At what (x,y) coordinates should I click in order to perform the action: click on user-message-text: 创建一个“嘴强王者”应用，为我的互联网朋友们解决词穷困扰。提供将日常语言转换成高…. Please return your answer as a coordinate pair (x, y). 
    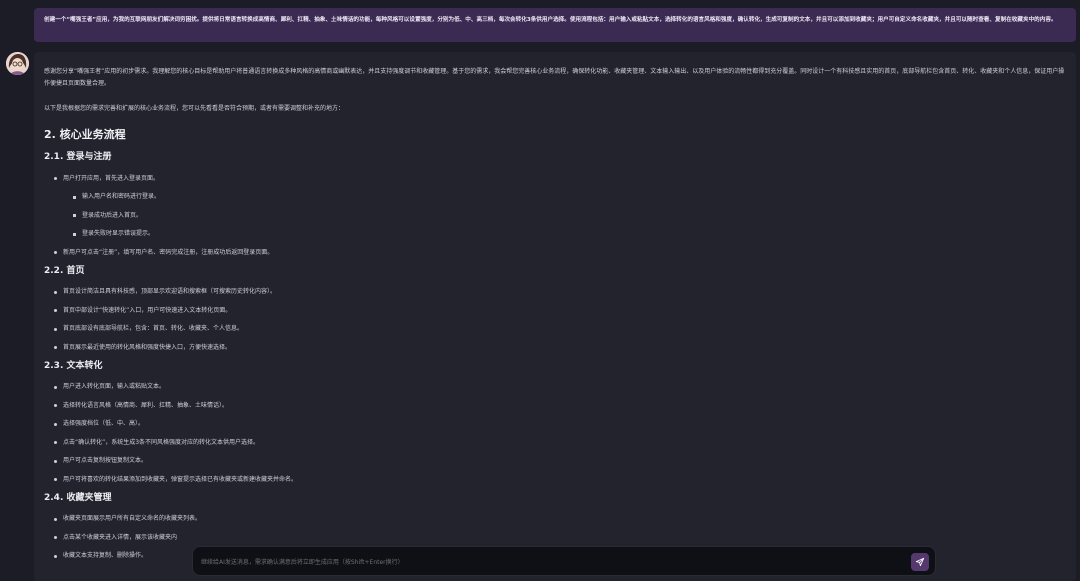
    Looking at the image, I should click on (550, 20).